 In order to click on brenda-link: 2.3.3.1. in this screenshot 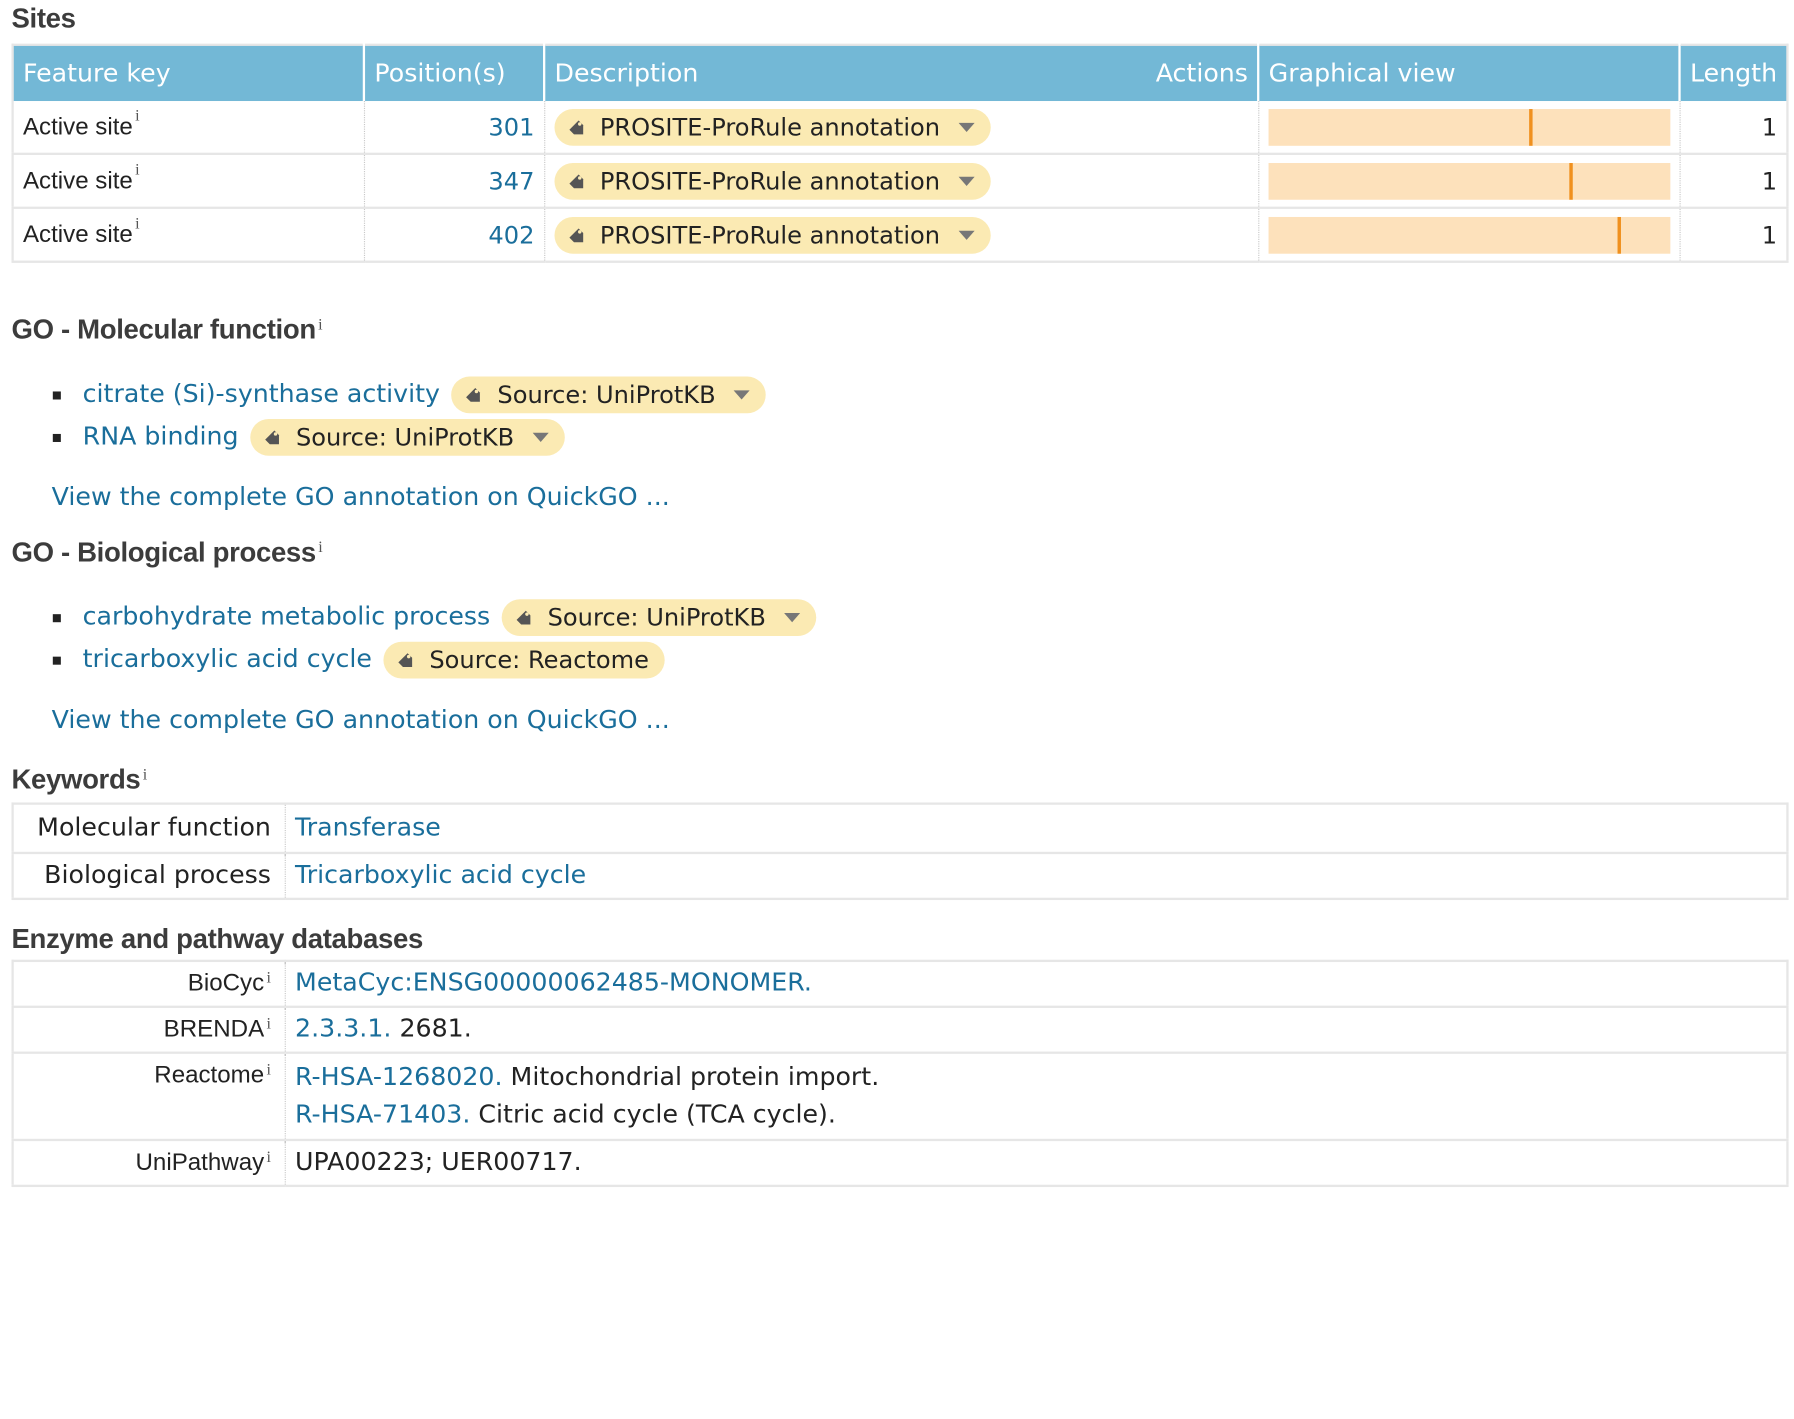, I will do `click(343, 1029)`.